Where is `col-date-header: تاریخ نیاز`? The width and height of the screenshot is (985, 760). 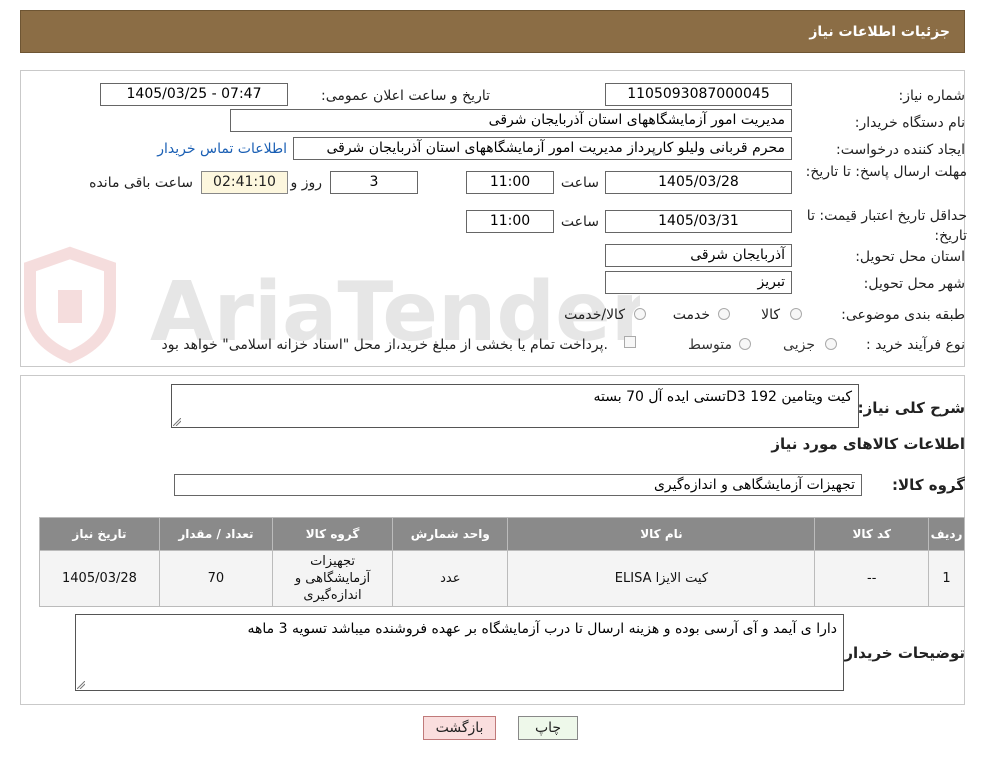
col-date-header: تاریخ نیاز is located at coordinates (99, 534).